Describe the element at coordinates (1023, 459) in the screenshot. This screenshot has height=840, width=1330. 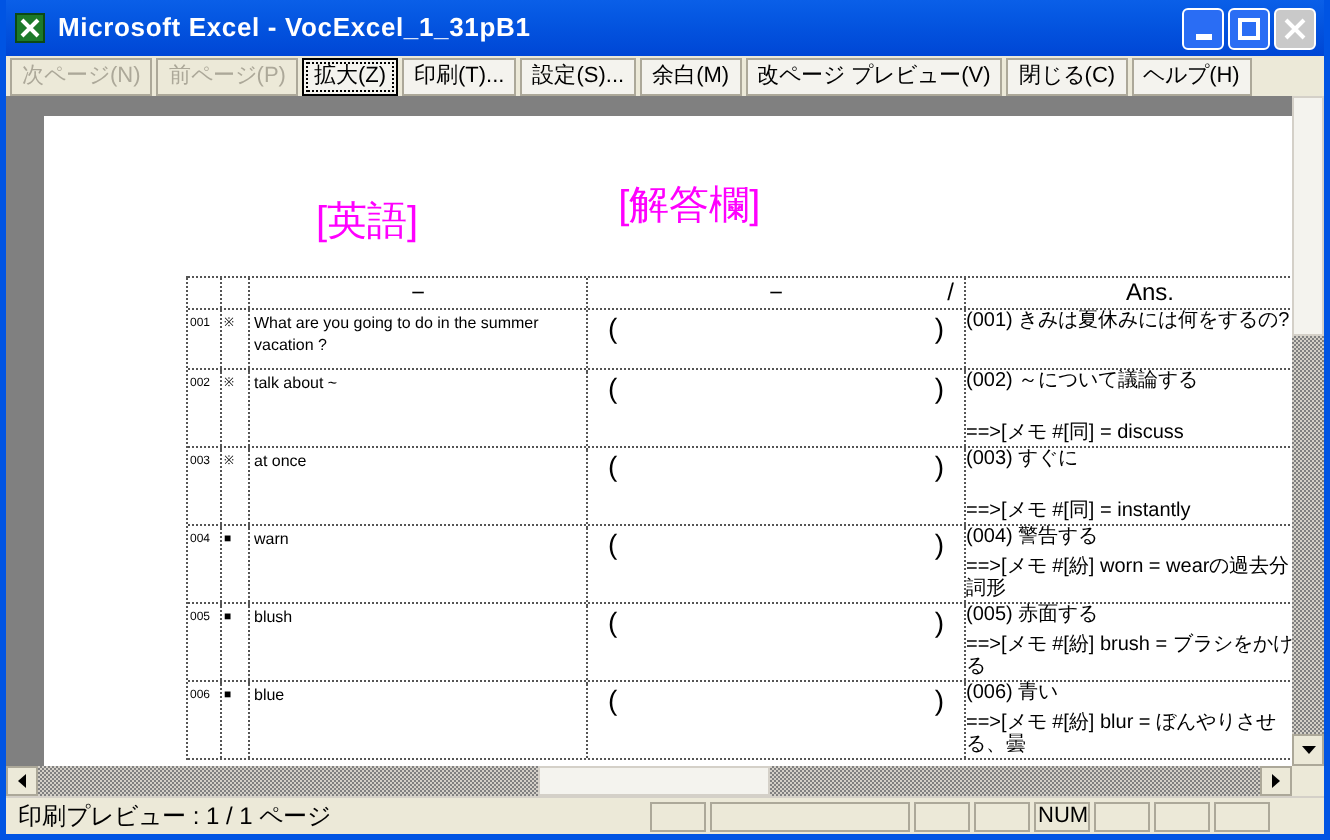
I see `answer-text: (003) すぐに` at that location.